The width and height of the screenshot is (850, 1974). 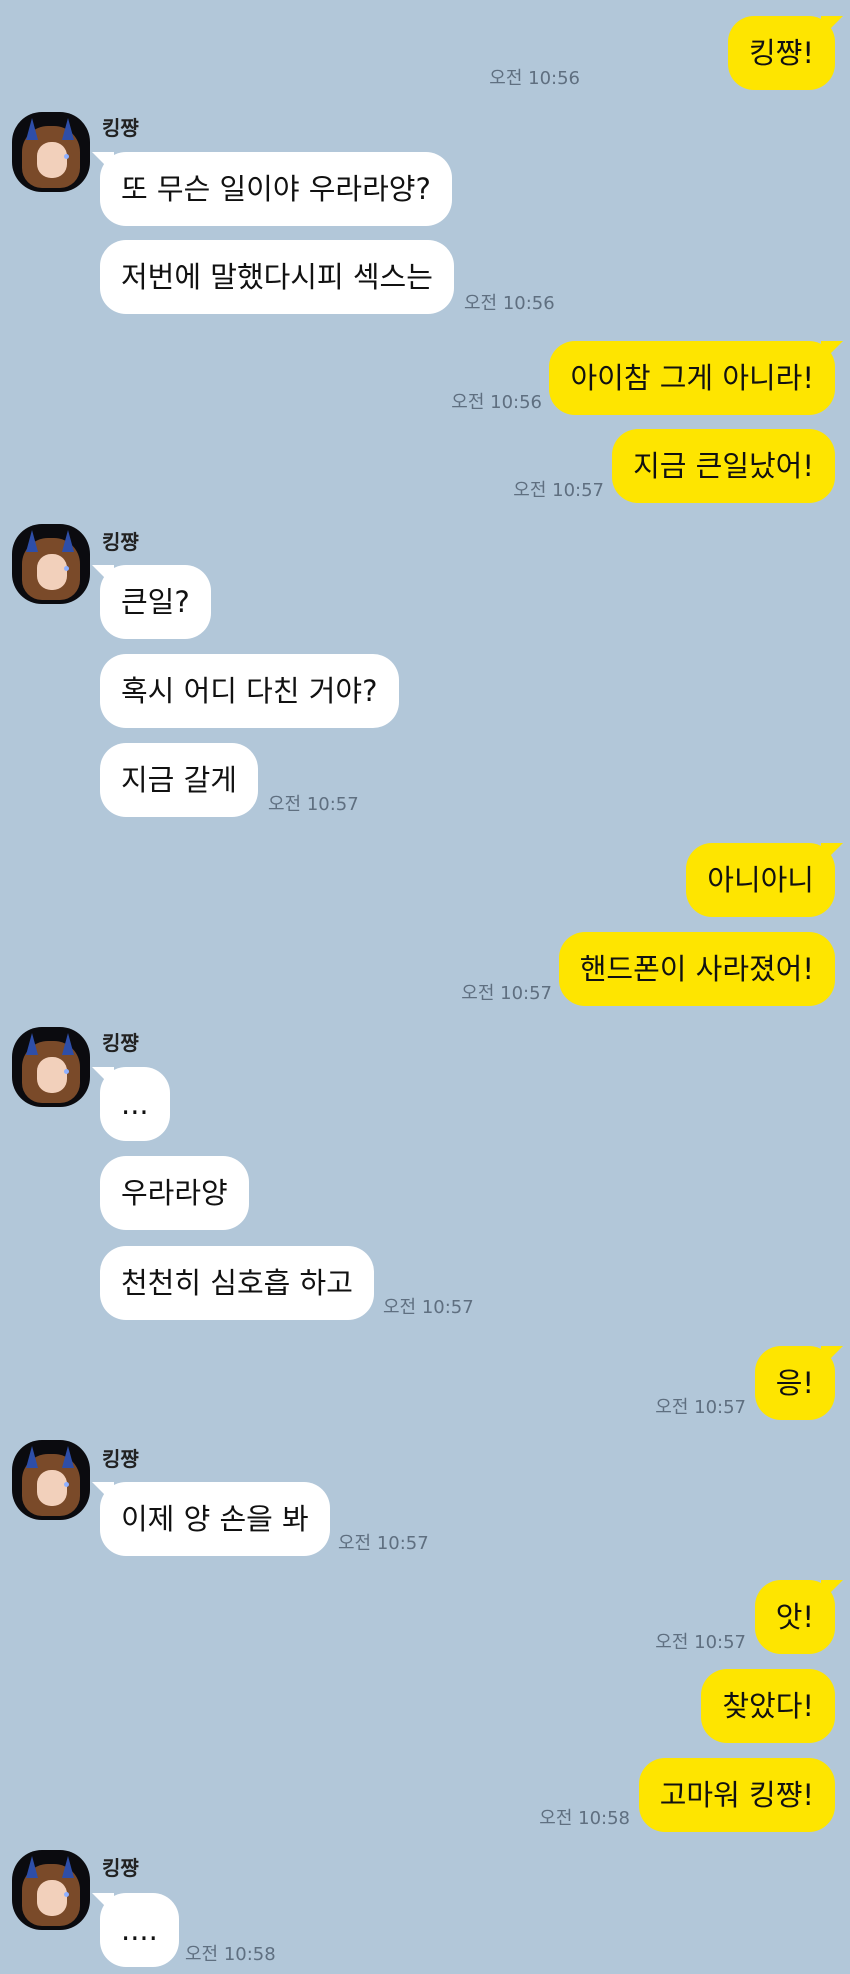 What do you see at coordinates (760, 880) in the screenshot?
I see `message-bubble-sent: 아니아니` at bounding box center [760, 880].